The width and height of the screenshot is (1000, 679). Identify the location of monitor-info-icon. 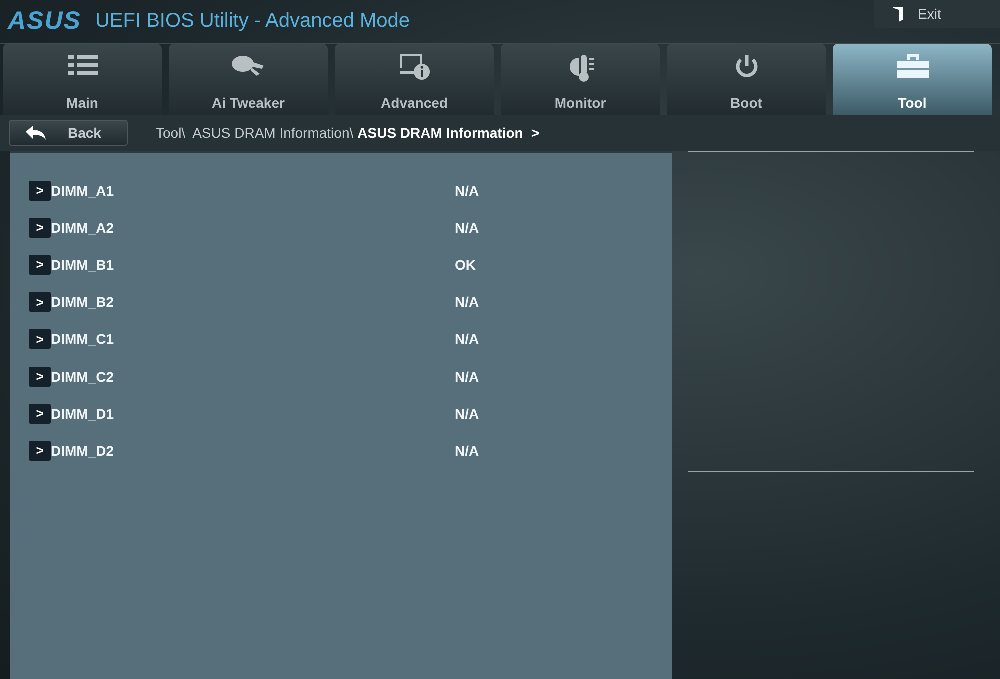
(415, 67).